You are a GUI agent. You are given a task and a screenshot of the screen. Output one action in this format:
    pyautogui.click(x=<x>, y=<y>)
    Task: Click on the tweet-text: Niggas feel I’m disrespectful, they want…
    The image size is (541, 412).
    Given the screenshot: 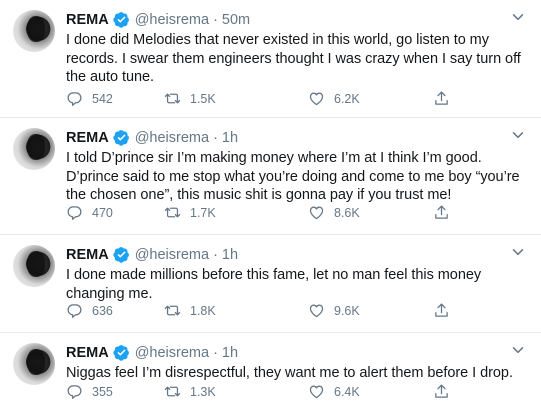 What is the action you would take?
    pyautogui.click(x=289, y=373)
    